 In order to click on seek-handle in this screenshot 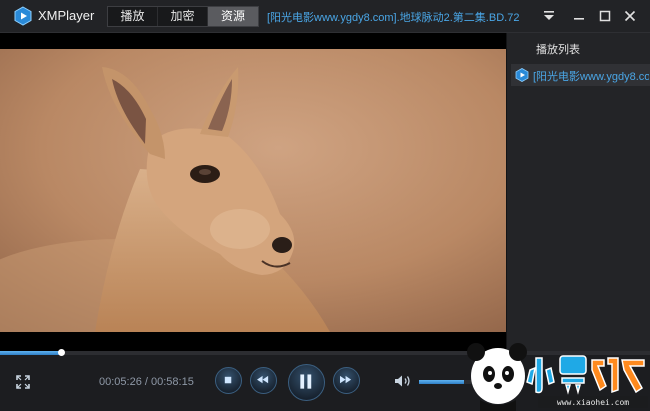, I will do `click(62, 352)`.